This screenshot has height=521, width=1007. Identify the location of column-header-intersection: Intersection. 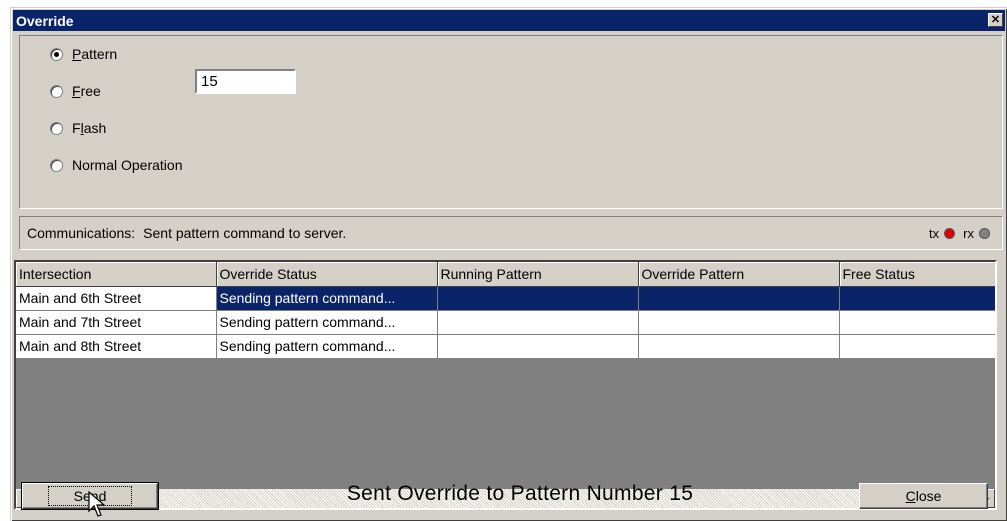
(116, 274).